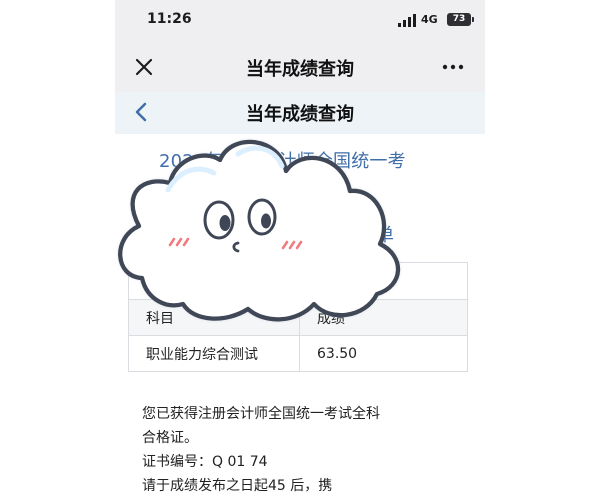  What do you see at coordinates (383, 317) in the screenshot?
I see `score-header: 成绩` at bounding box center [383, 317].